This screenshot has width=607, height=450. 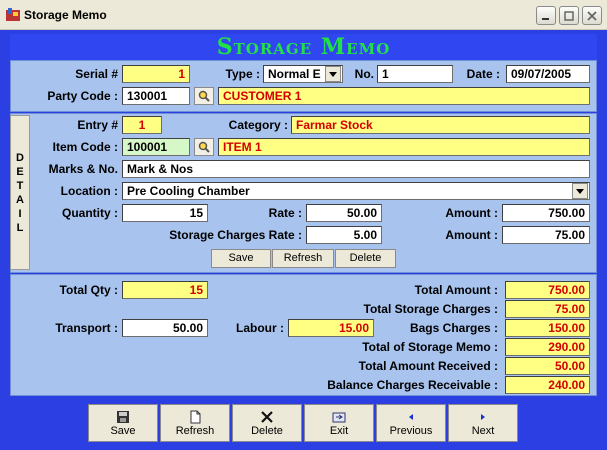 What do you see at coordinates (88, 290) in the screenshot?
I see `total-qty-label: Total Qty :` at bounding box center [88, 290].